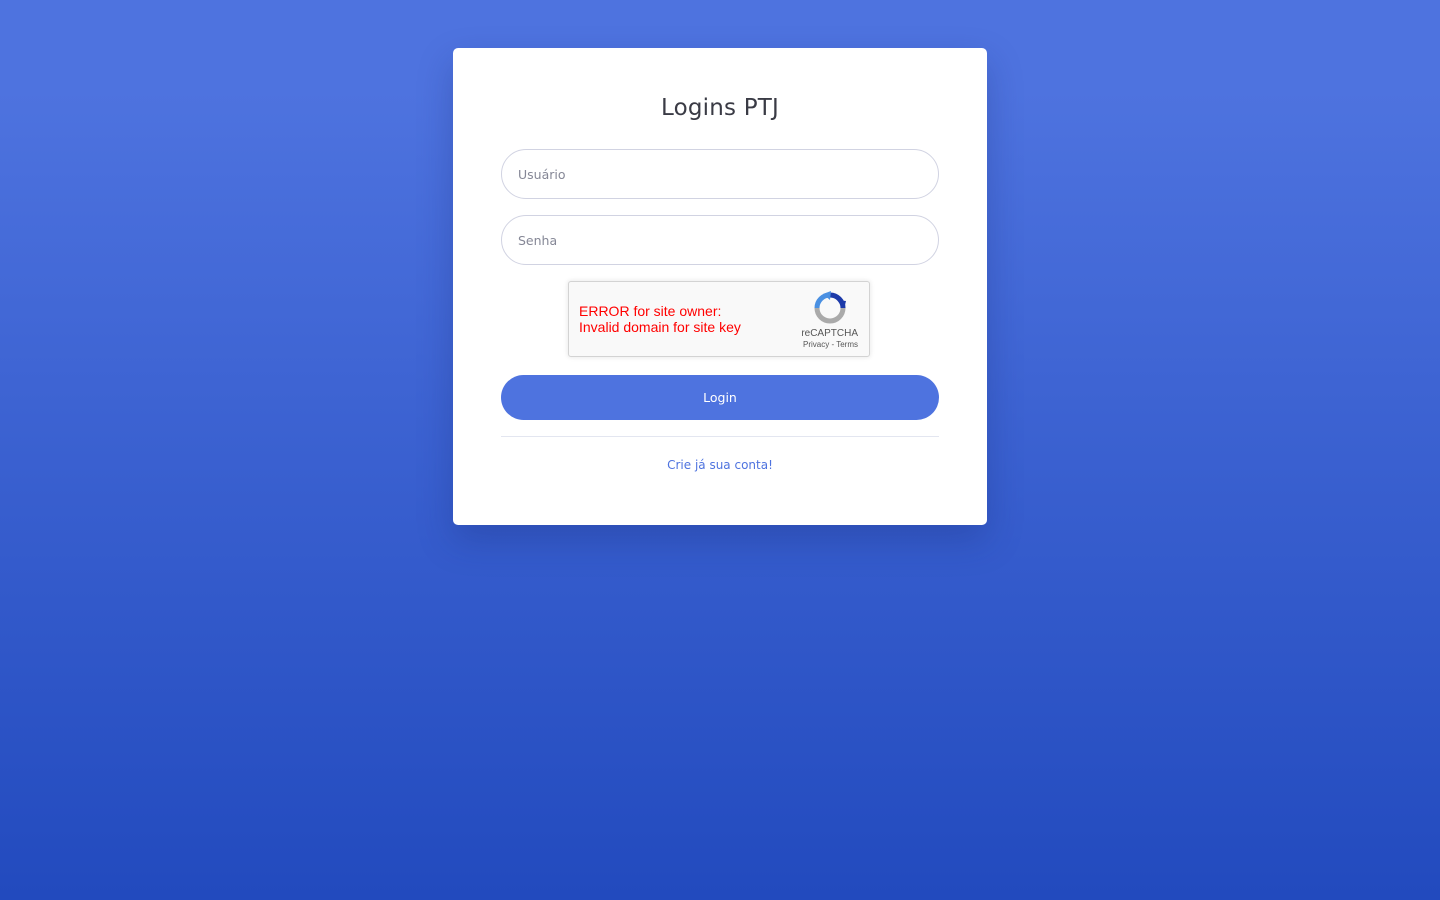 The image size is (1440, 900). What do you see at coordinates (660, 327) in the screenshot?
I see `recaptcha-error-line: Invalid domain for site key` at bounding box center [660, 327].